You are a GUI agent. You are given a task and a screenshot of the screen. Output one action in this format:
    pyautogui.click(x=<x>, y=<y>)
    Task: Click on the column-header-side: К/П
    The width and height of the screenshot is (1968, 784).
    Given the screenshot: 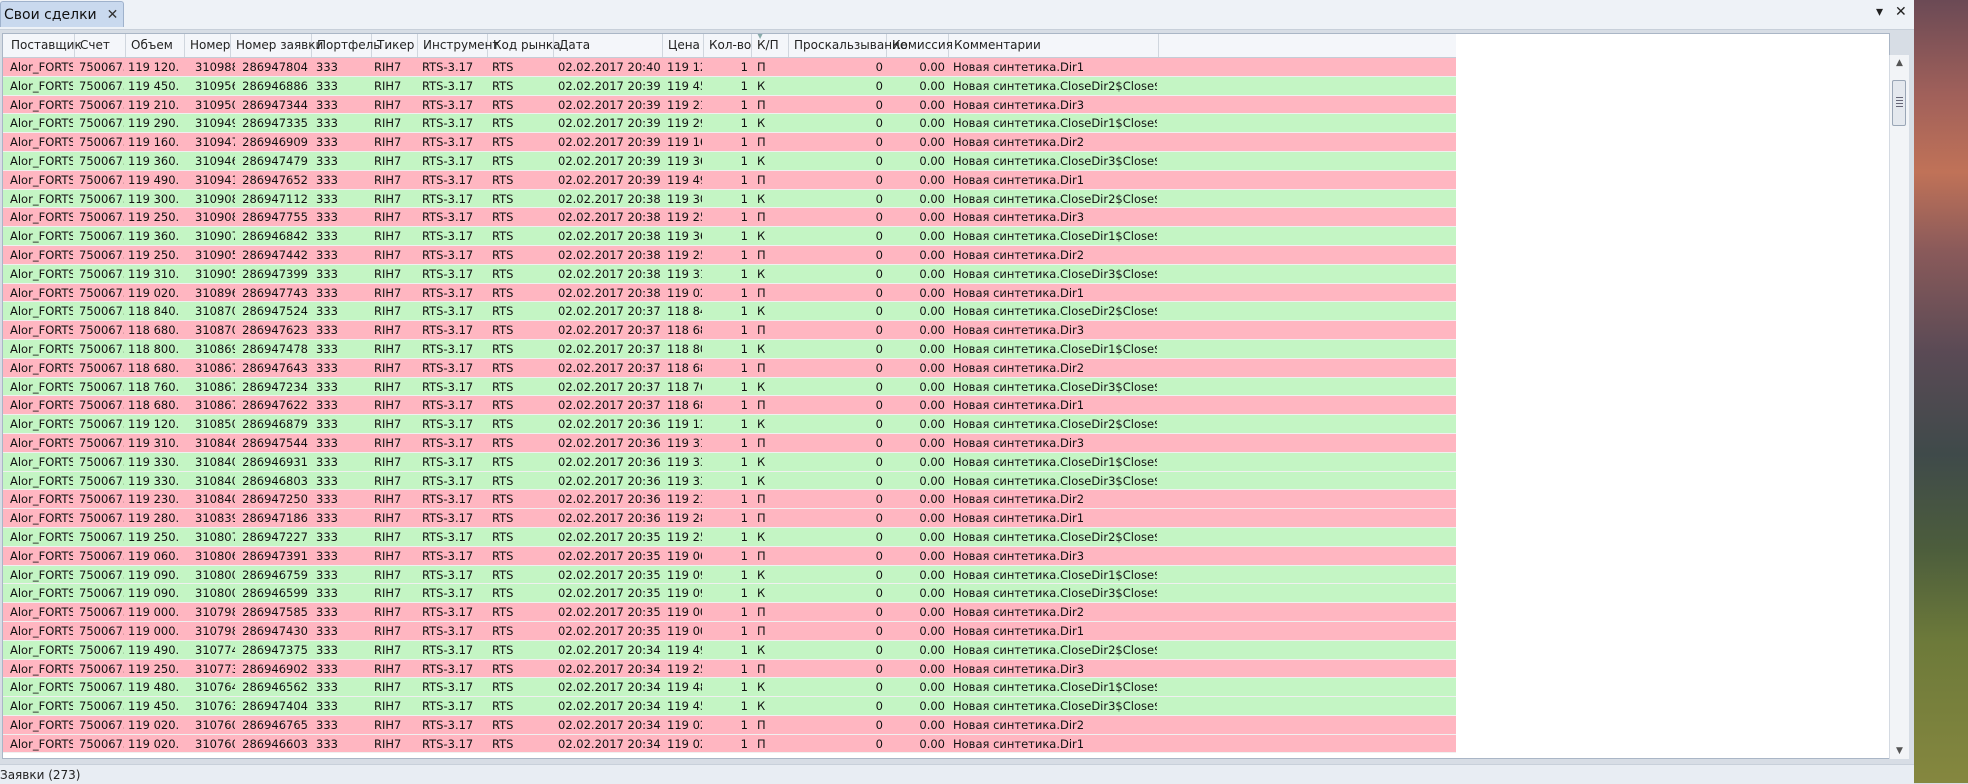 What is the action you would take?
    pyautogui.click(x=770, y=45)
    